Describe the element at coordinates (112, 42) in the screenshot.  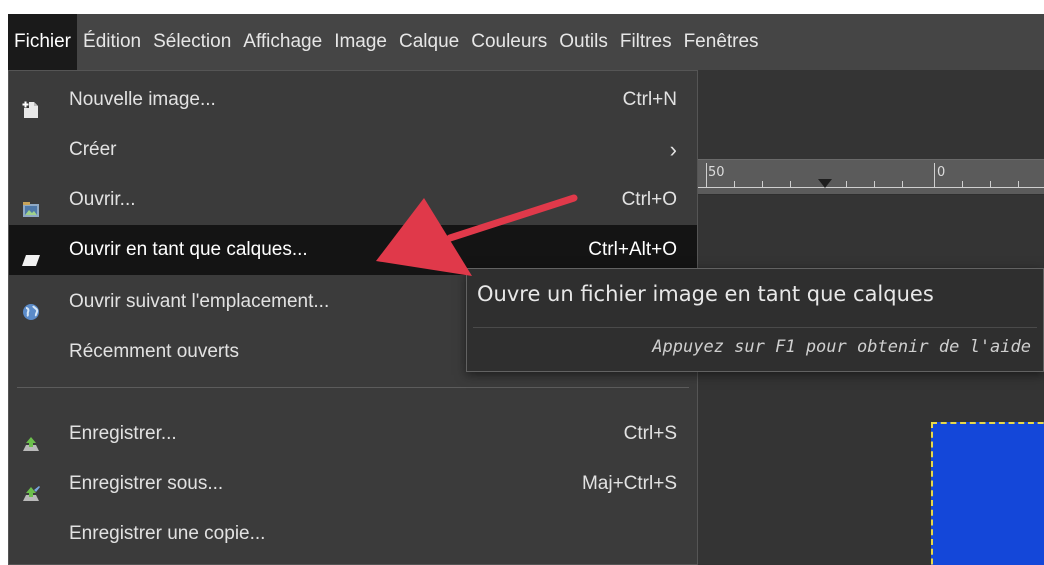
I see `menu-edition: Édition` at that location.